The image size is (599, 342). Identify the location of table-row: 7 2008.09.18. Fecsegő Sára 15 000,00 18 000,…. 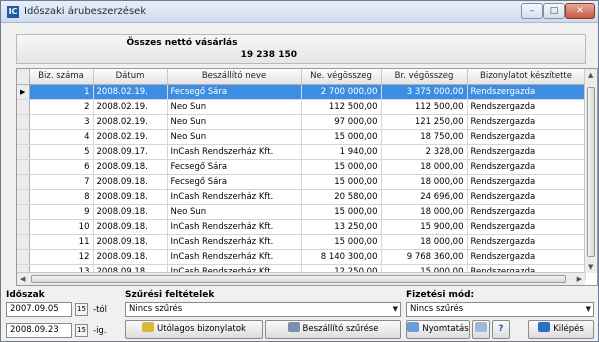
(301, 182).